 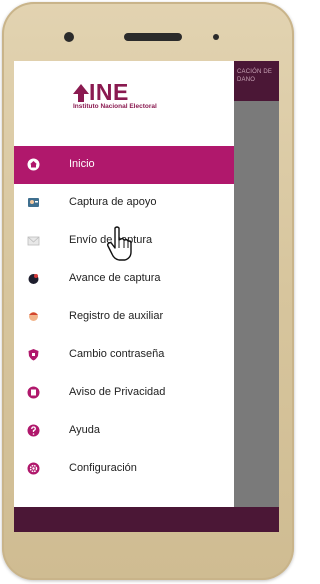 I want to click on home-icon, so click(x=33, y=164).